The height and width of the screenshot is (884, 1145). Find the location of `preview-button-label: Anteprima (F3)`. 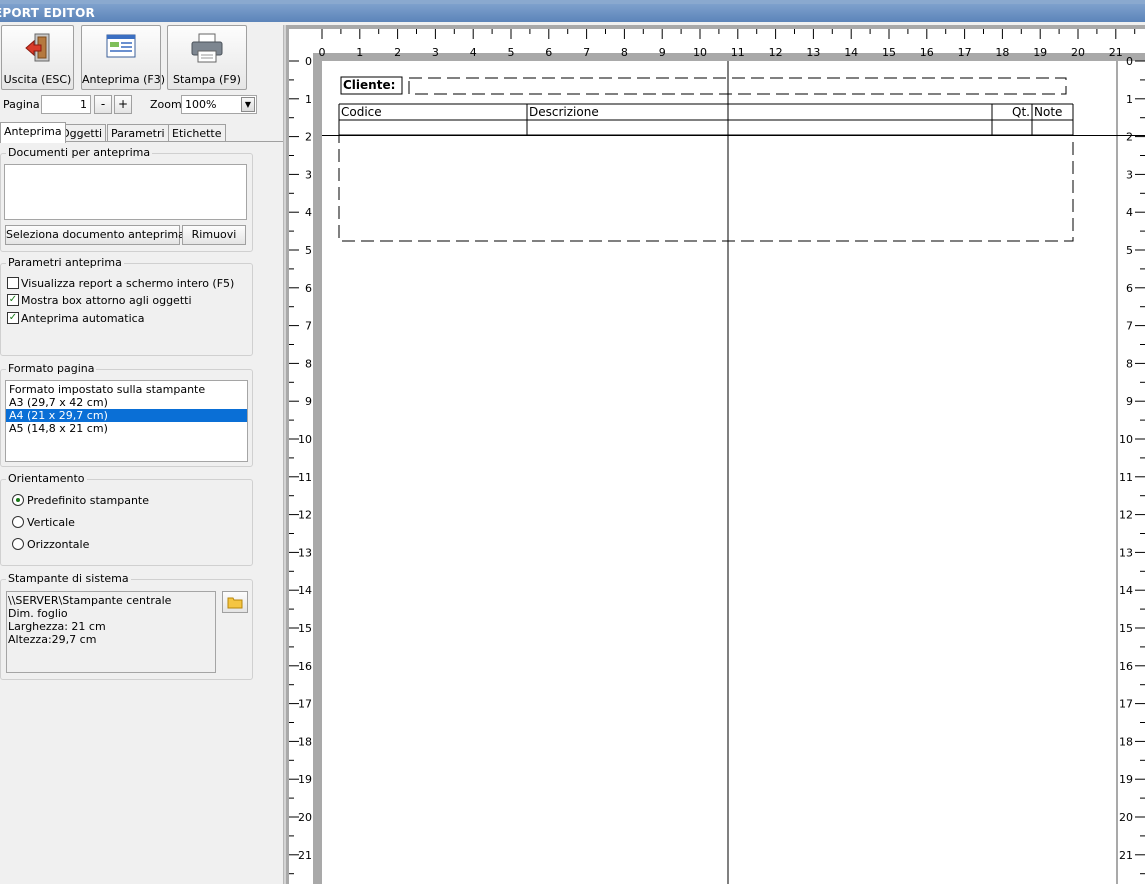

preview-button-label: Anteprima (F3) is located at coordinates (123, 79).